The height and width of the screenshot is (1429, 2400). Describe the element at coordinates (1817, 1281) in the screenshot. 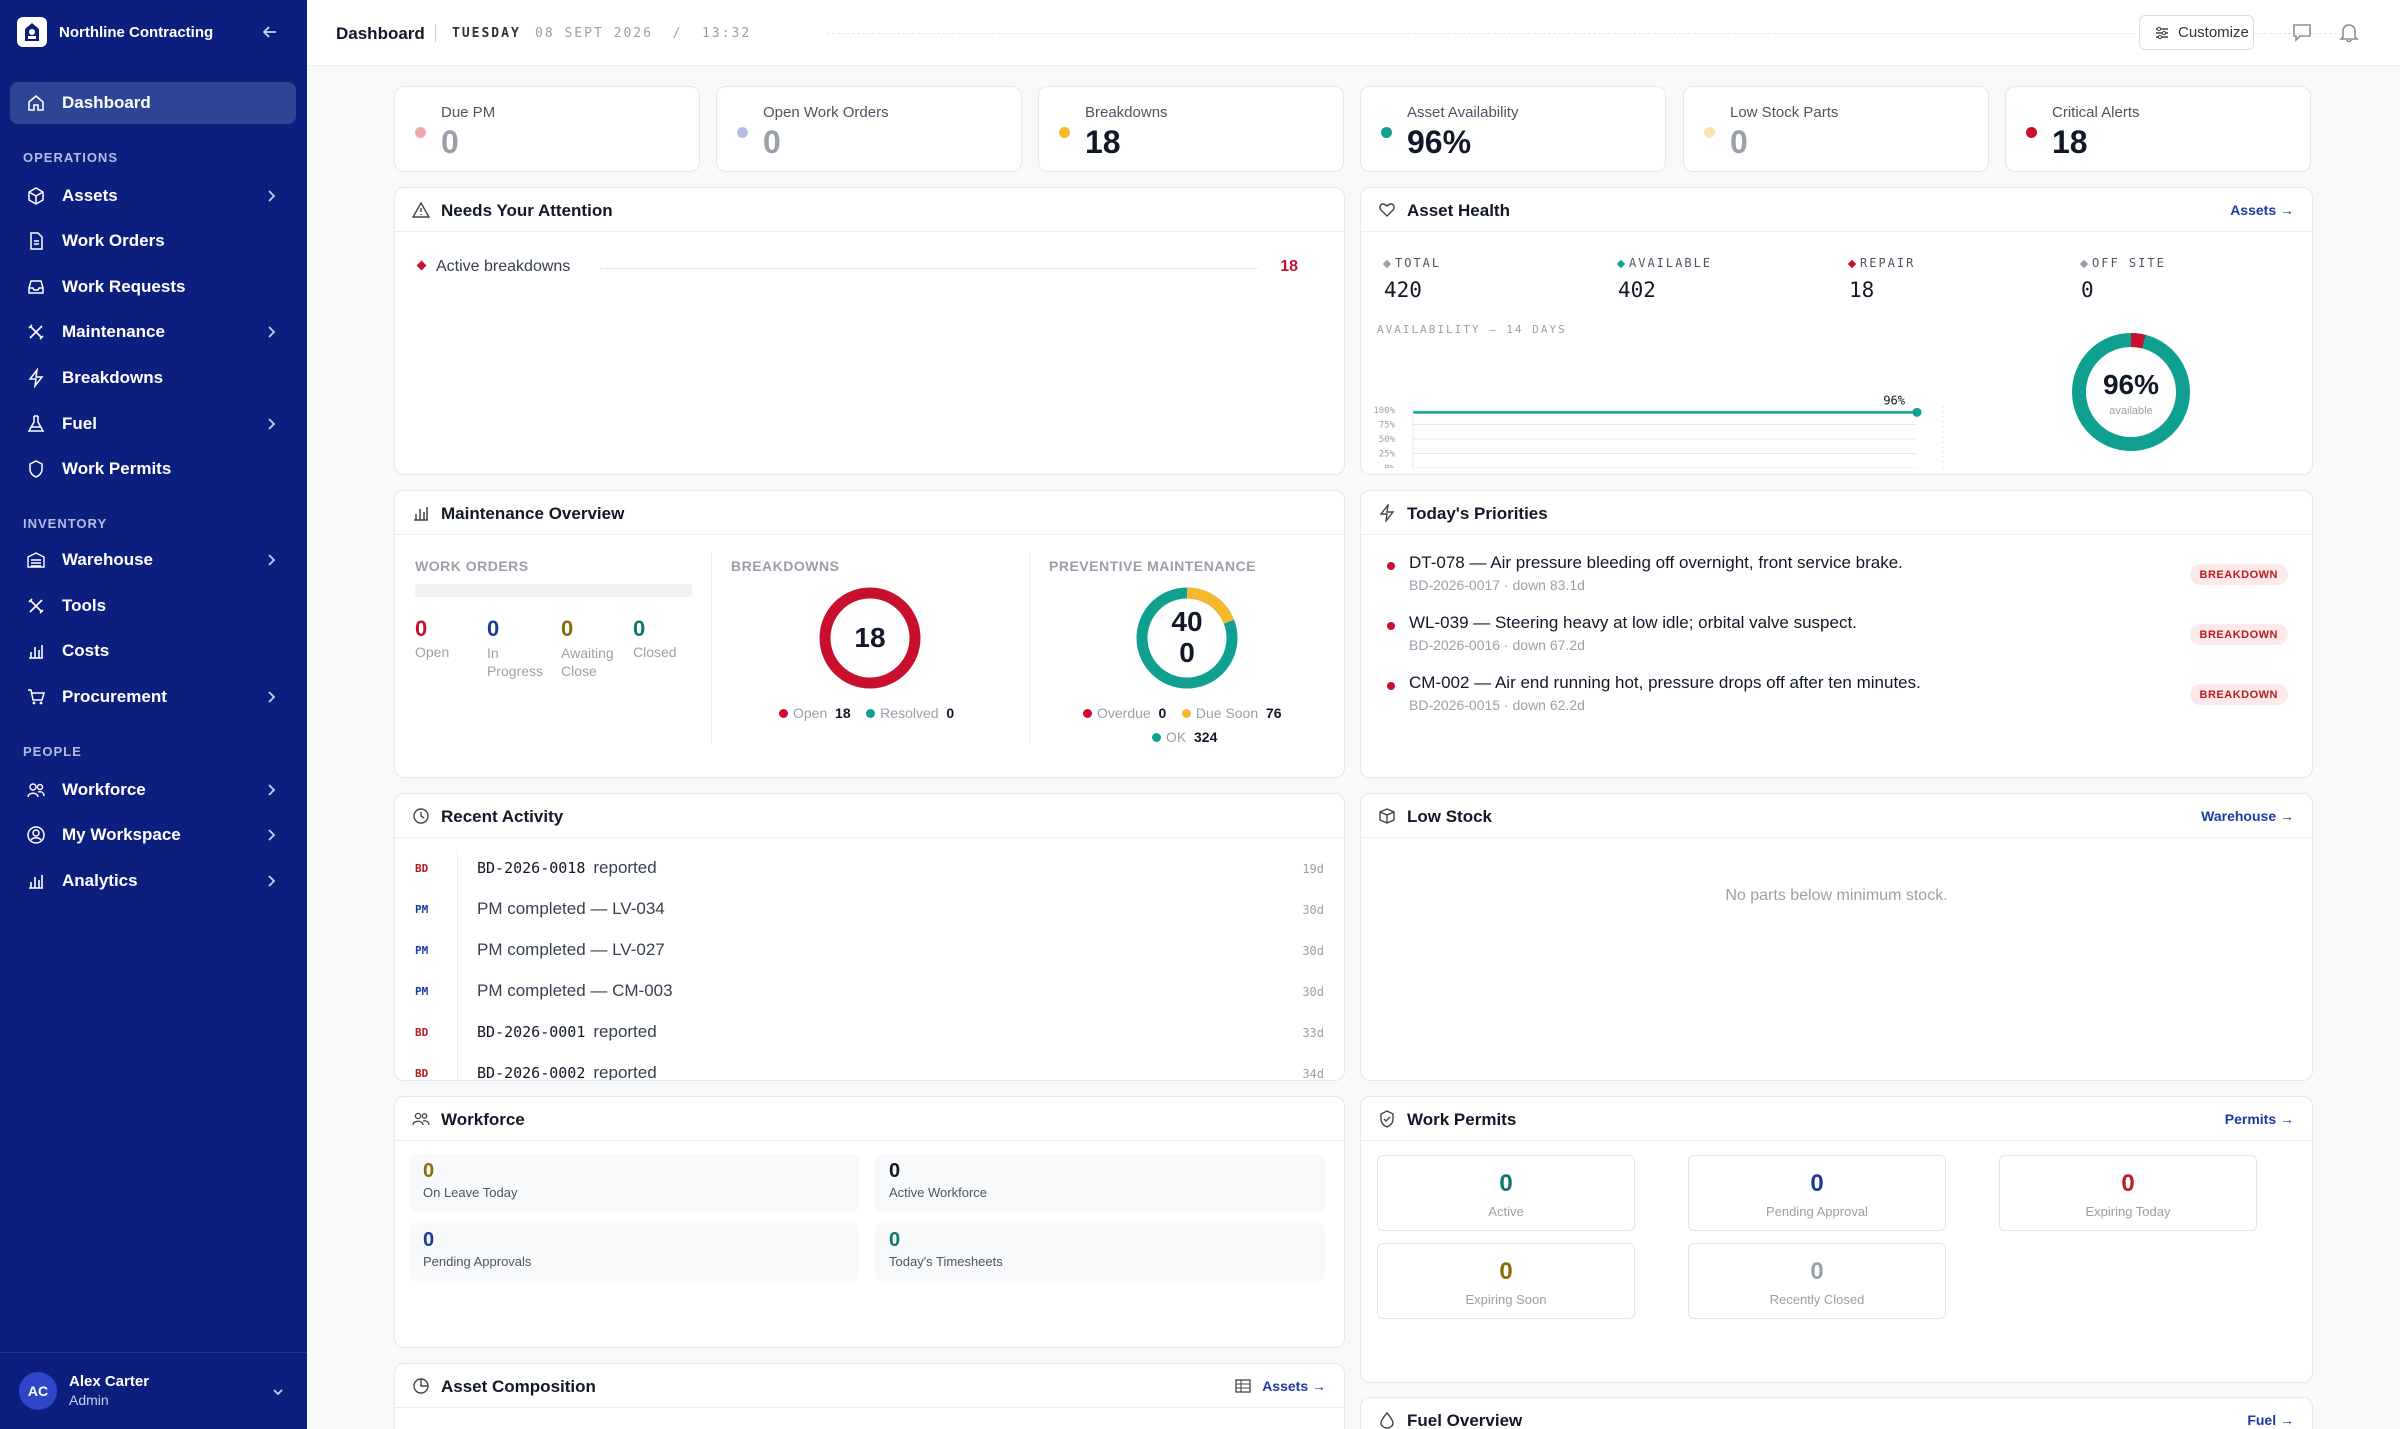

I see `permit-tile-recently-closed: 0 Recently Closed` at that location.